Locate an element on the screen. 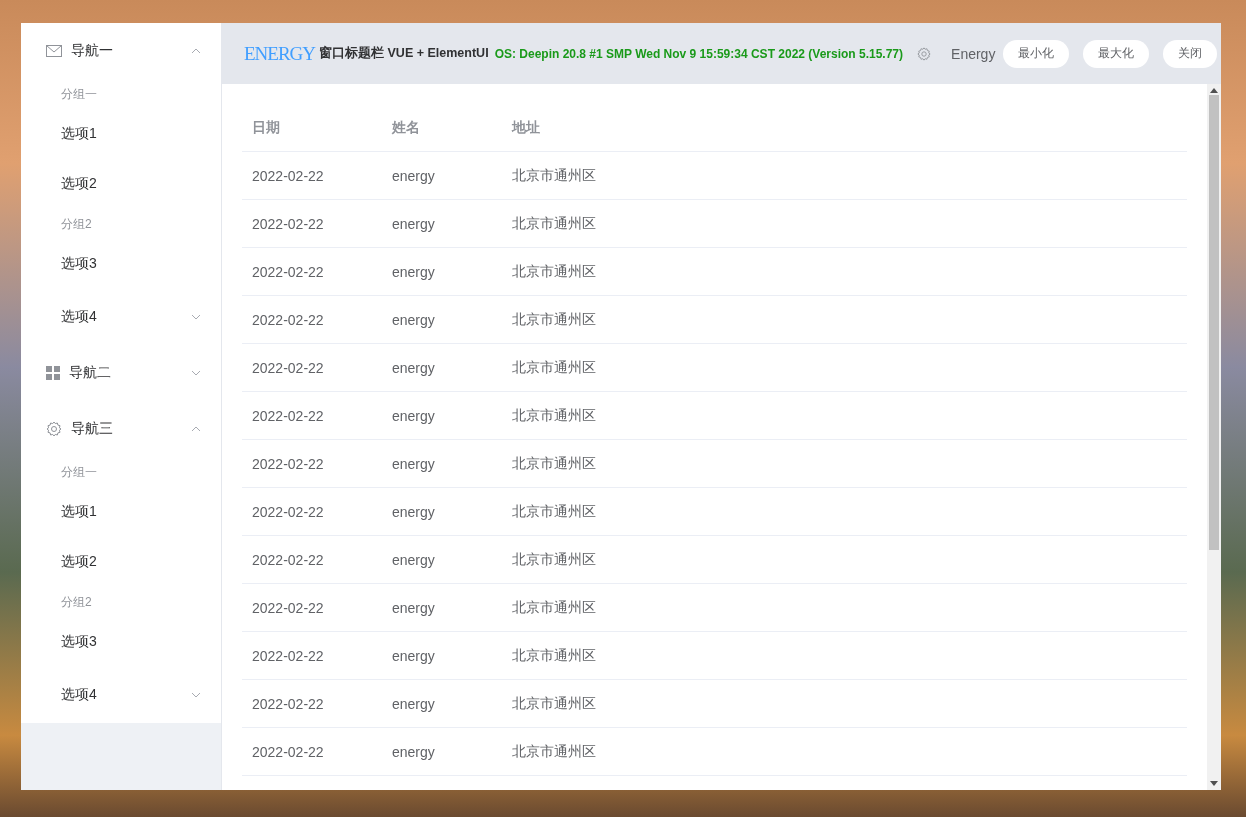 This screenshot has height=817, width=1246. user-name: Energy is located at coordinates (973, 53).